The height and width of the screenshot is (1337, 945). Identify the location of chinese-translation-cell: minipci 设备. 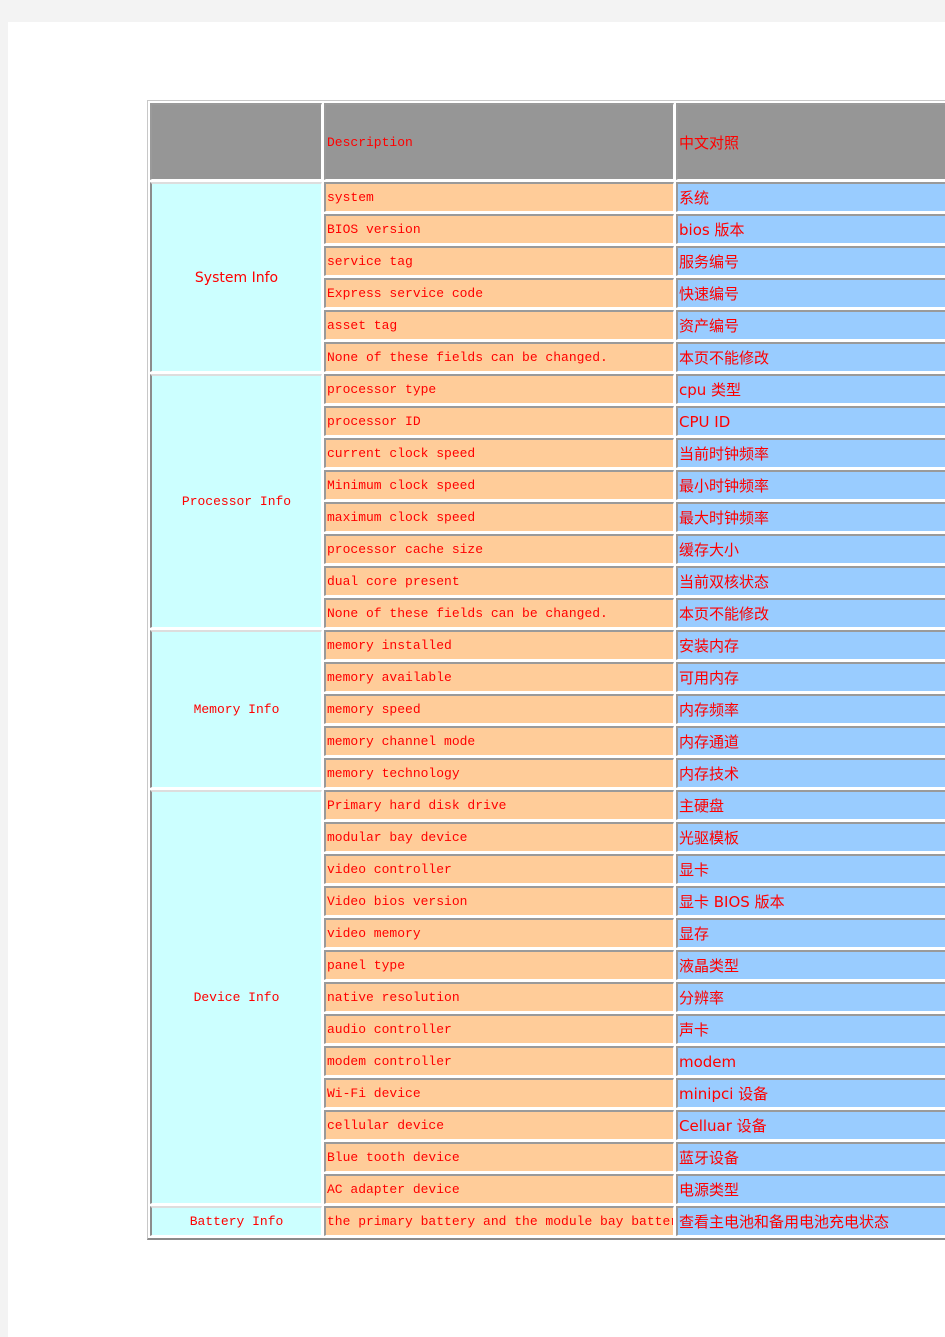
(810, 1093).